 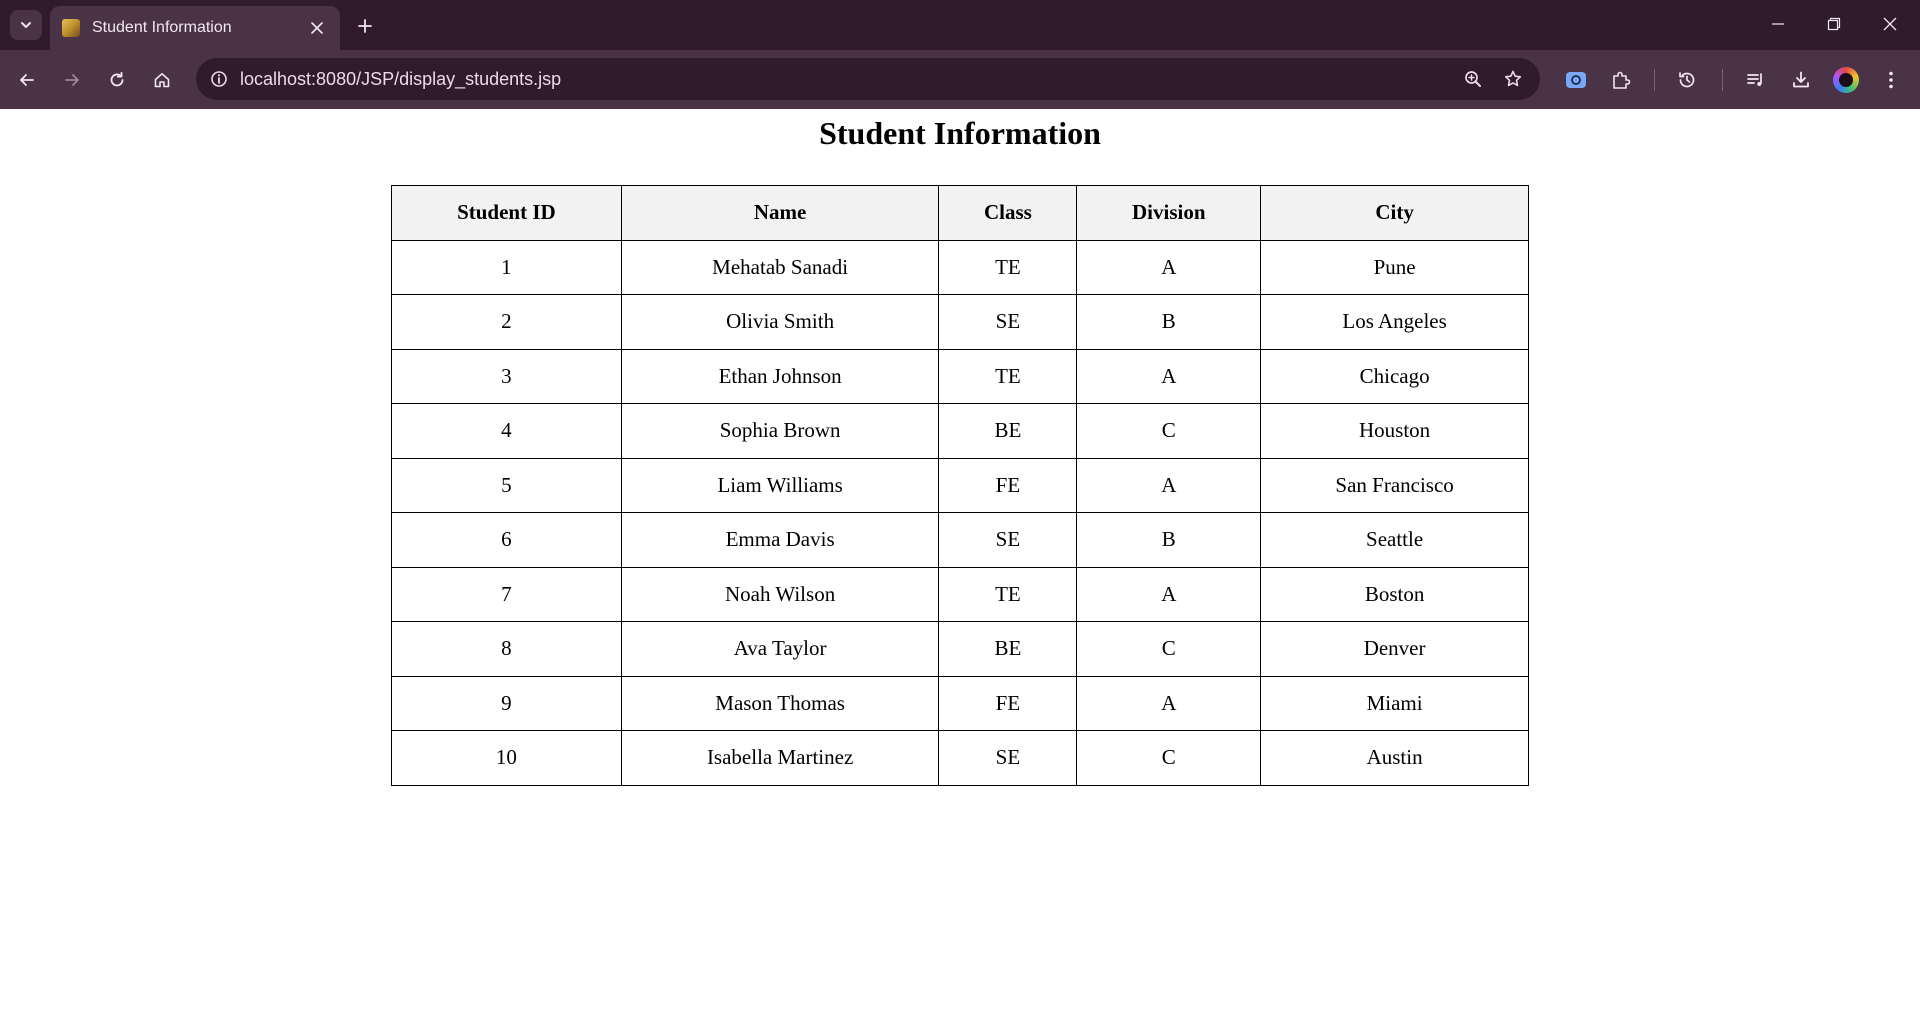 I want to click on table-row: 4 Sophia Brown BE C Houston, so click(x=960, y=431).